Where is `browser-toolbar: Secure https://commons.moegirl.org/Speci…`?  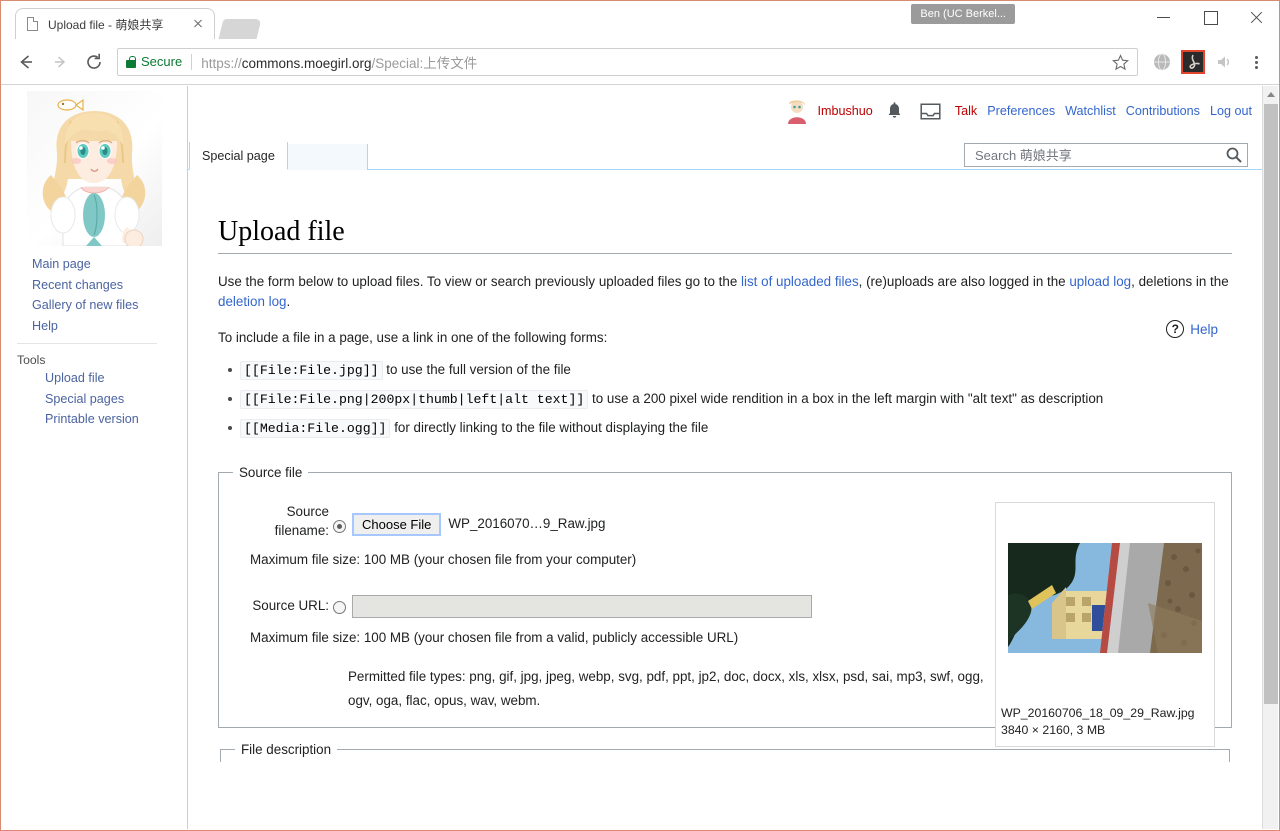 browser-toolbar: Secure https://commons.moegirl.org/Speci… is located at coordinates (640, 62).